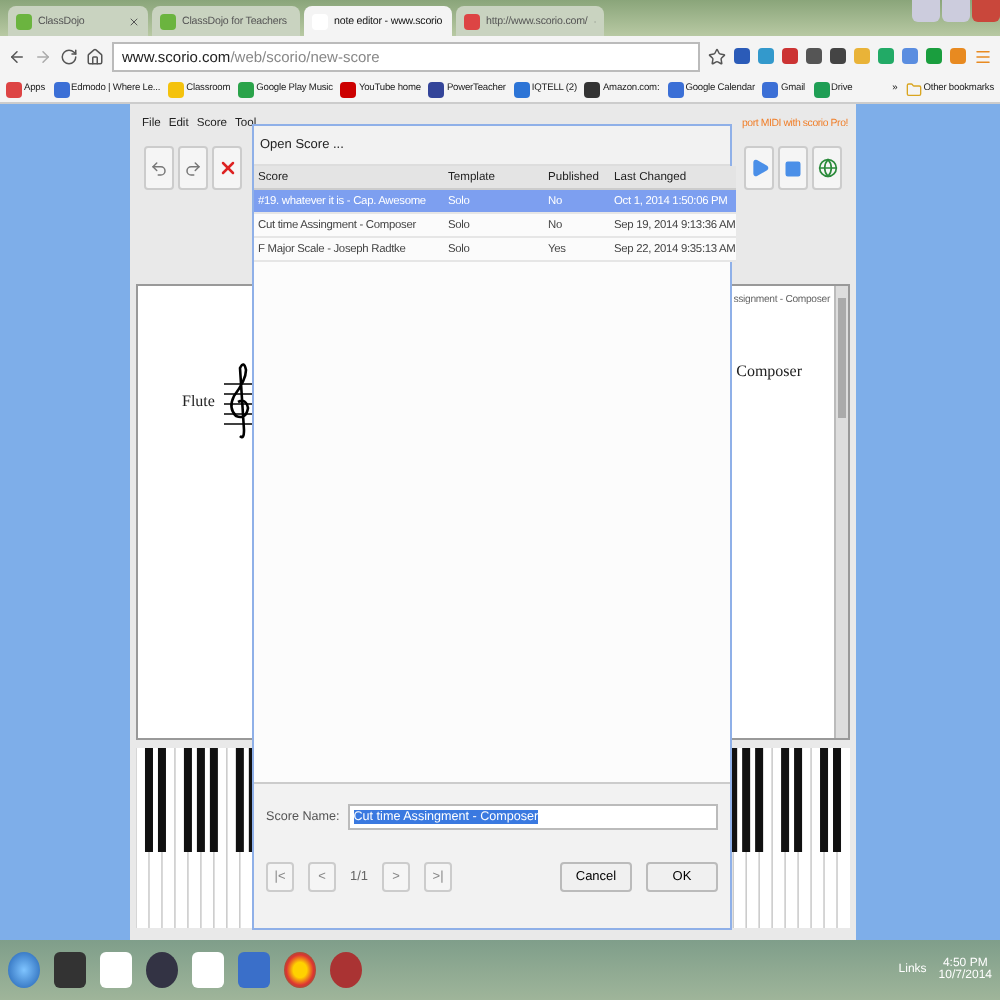  What do you see at coordinates (227, 168) in the screenshot?
I see `delete-button` at bounding box center [227, 168].